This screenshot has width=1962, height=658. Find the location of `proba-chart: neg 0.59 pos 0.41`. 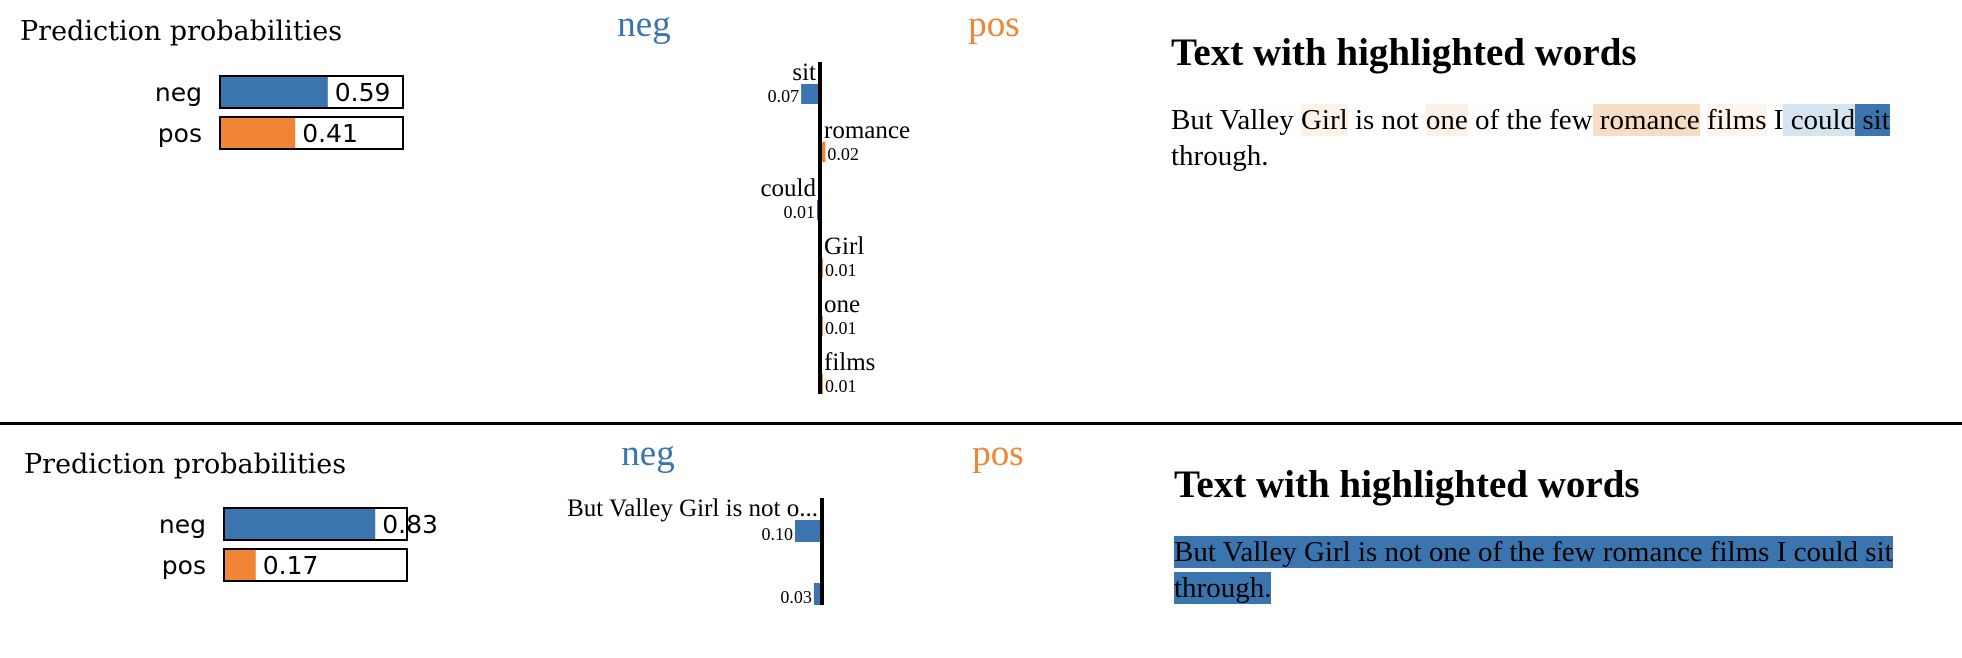

proba-chart: neg 0.59 pos 0.41 is located at coordinates (279, 112).